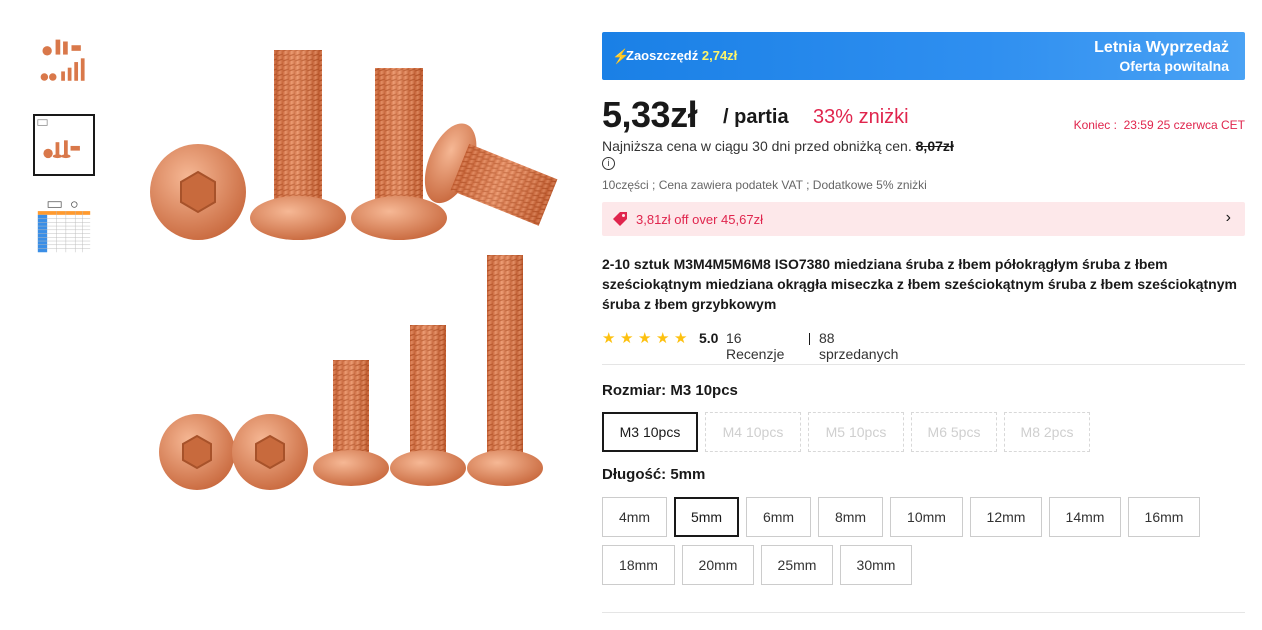  I want to click on length-option-10mm: 10mm, so click(926, 517).